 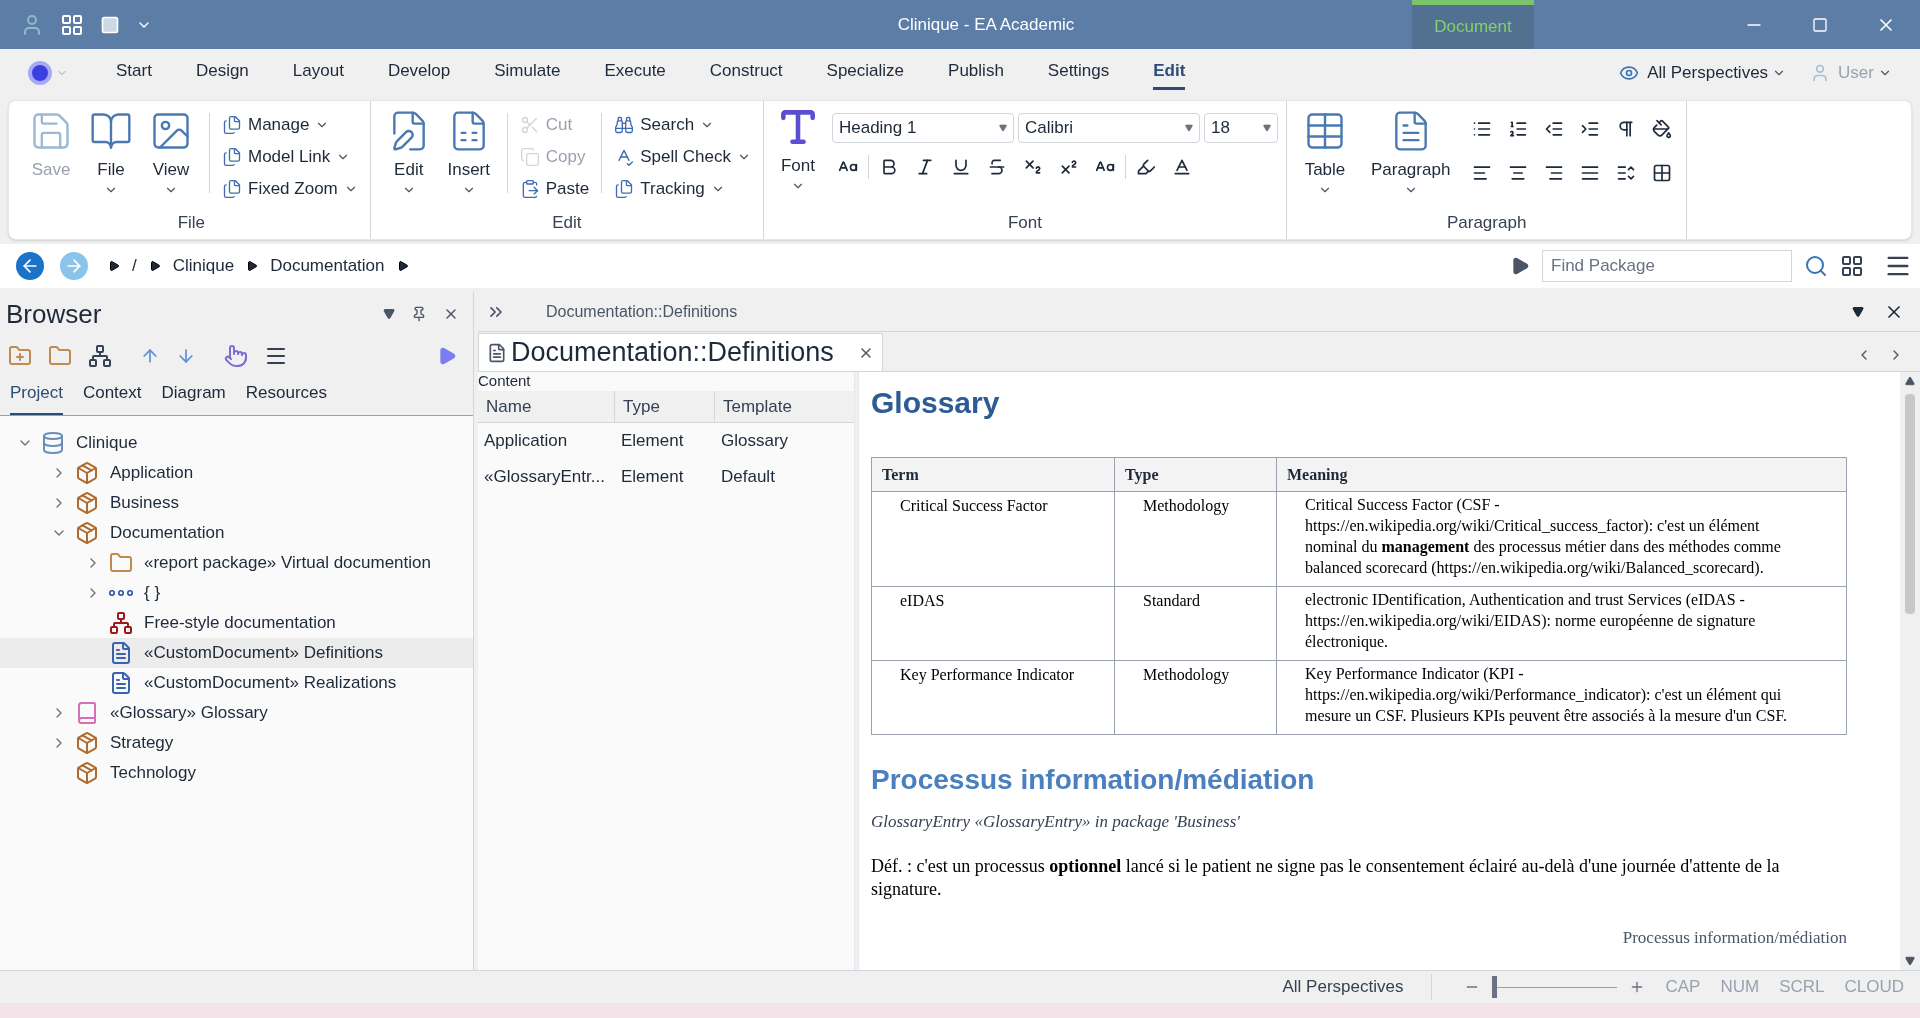 What do you see at coordinates (1874, 987) in the screenshot?
I see `status-indicator: CLOUD` at bounding box center [1874, 987].